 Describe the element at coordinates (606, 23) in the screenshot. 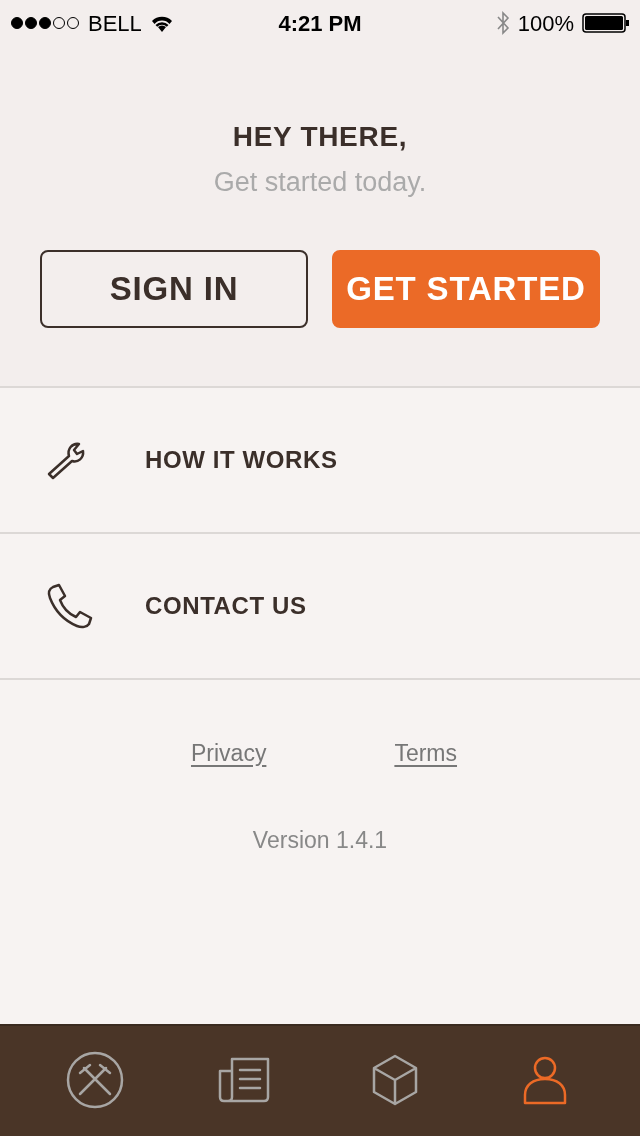

I see `battery-icon` at that location.